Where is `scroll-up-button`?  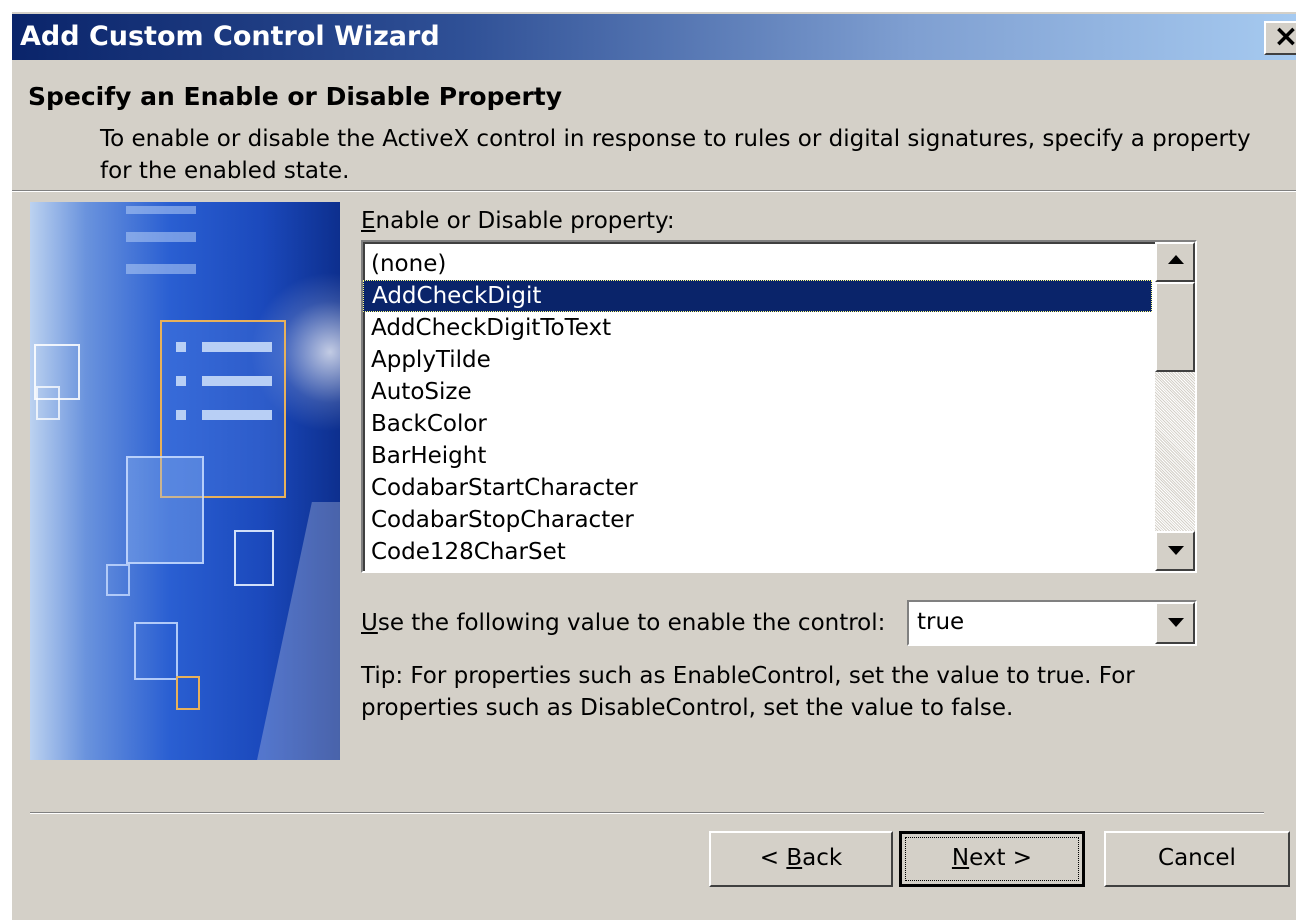
scroll-up-button is located at coordinates (1175, 262).